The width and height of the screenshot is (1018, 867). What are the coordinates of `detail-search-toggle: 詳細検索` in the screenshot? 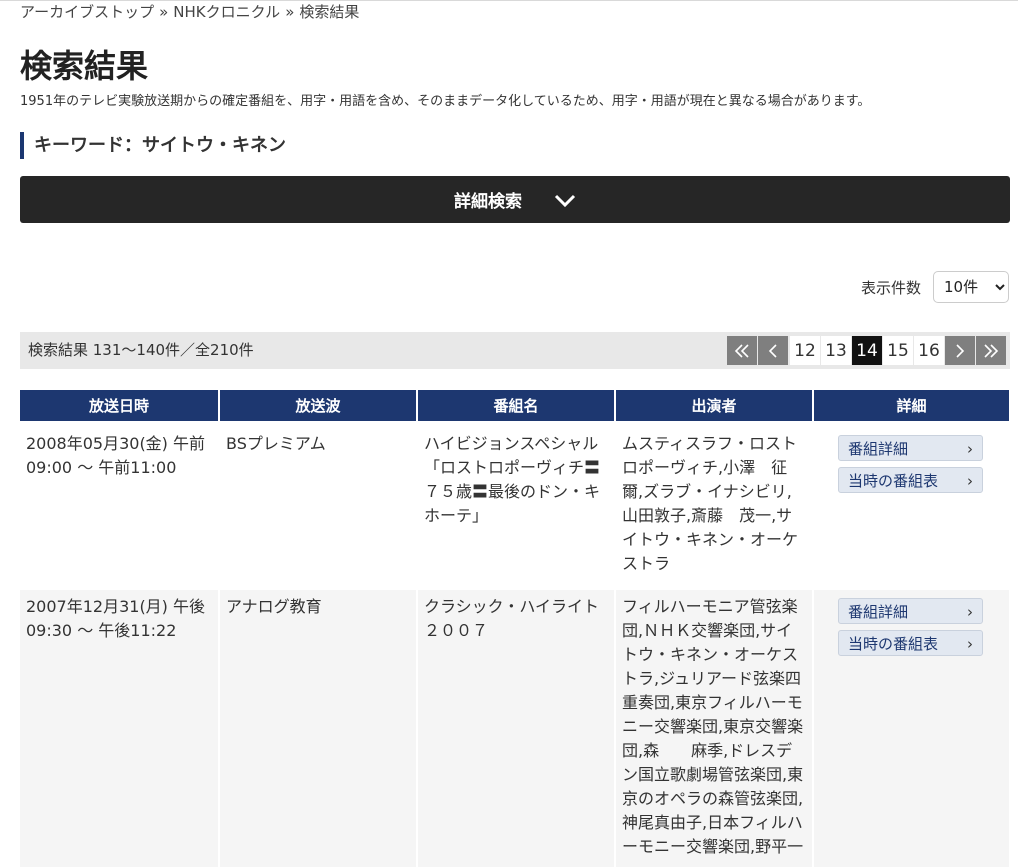 It's located at (515, 199).